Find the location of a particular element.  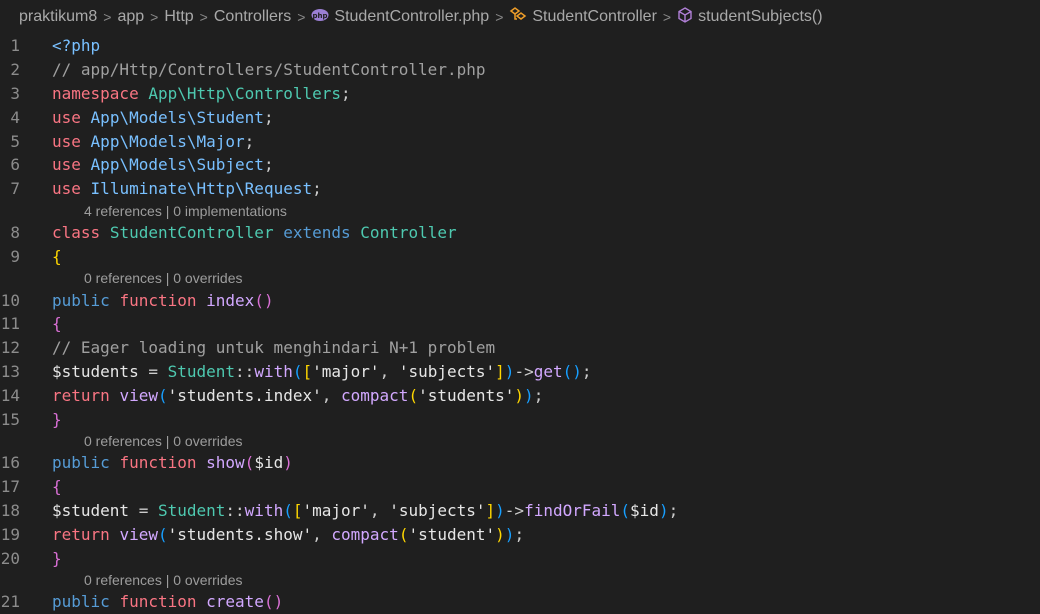

code-line: 16 public function show($id) is located at coordinates (146, 463).